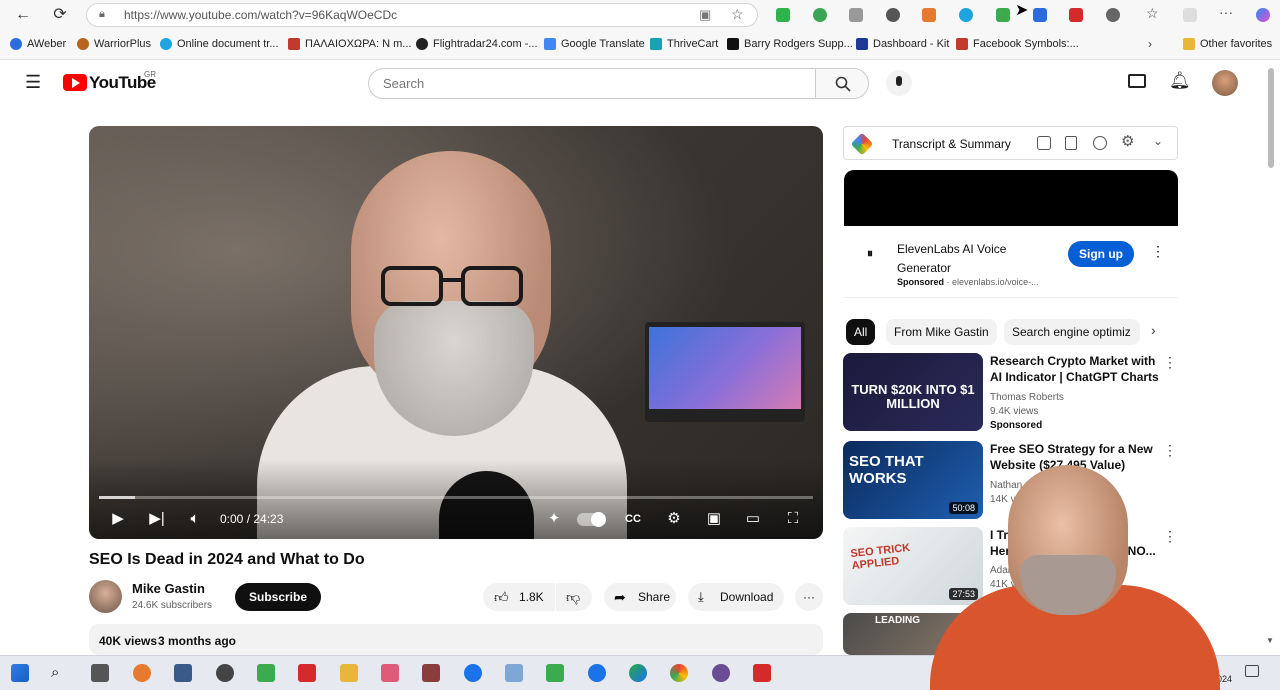  Describe the element at coordinates (20, 673) in the screenshot. I see `windows-start-icon` at that location.